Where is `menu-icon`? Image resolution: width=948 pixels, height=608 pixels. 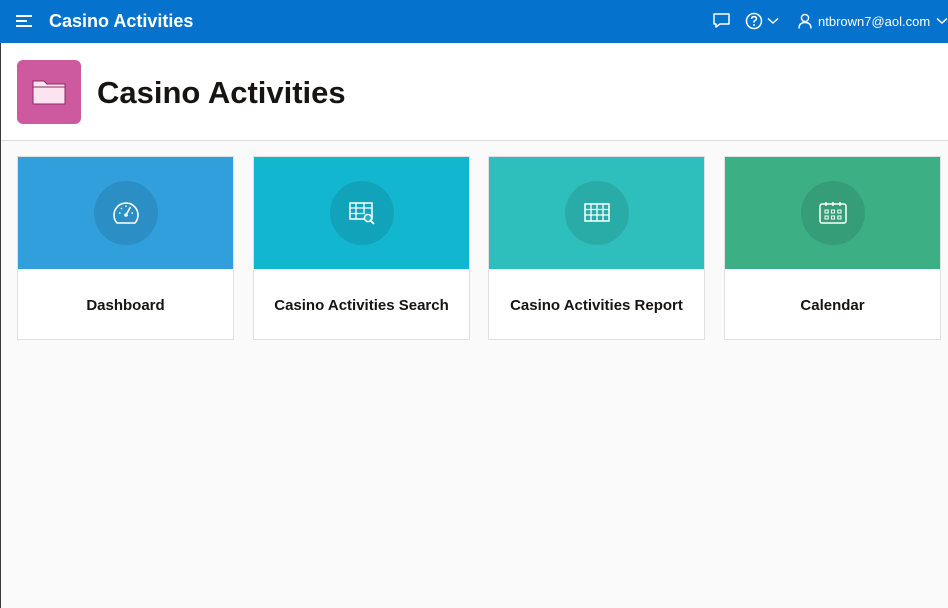 menu-icon is located at coordinates (24, 21).